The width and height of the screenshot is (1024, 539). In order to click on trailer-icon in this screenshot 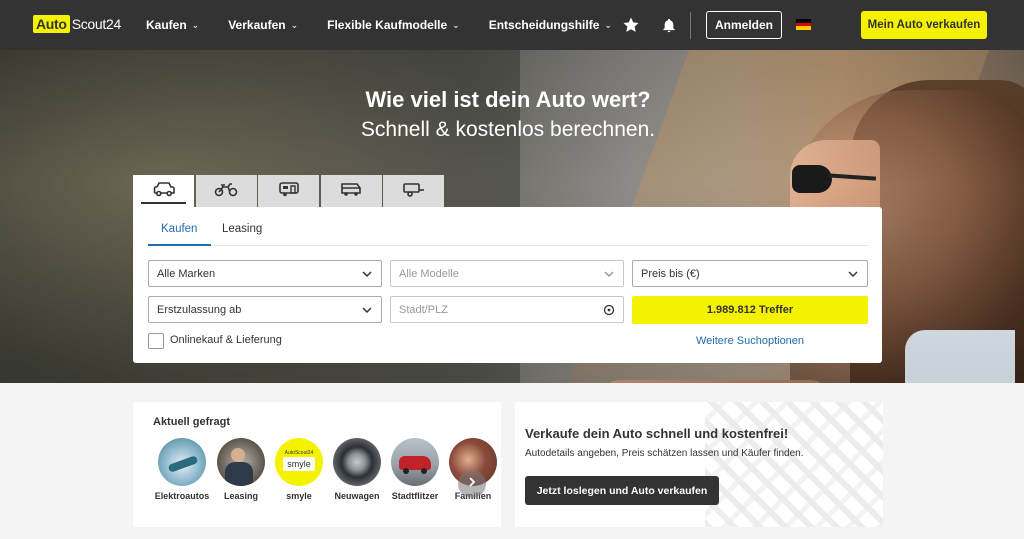, I will do `click(414, 191)`.